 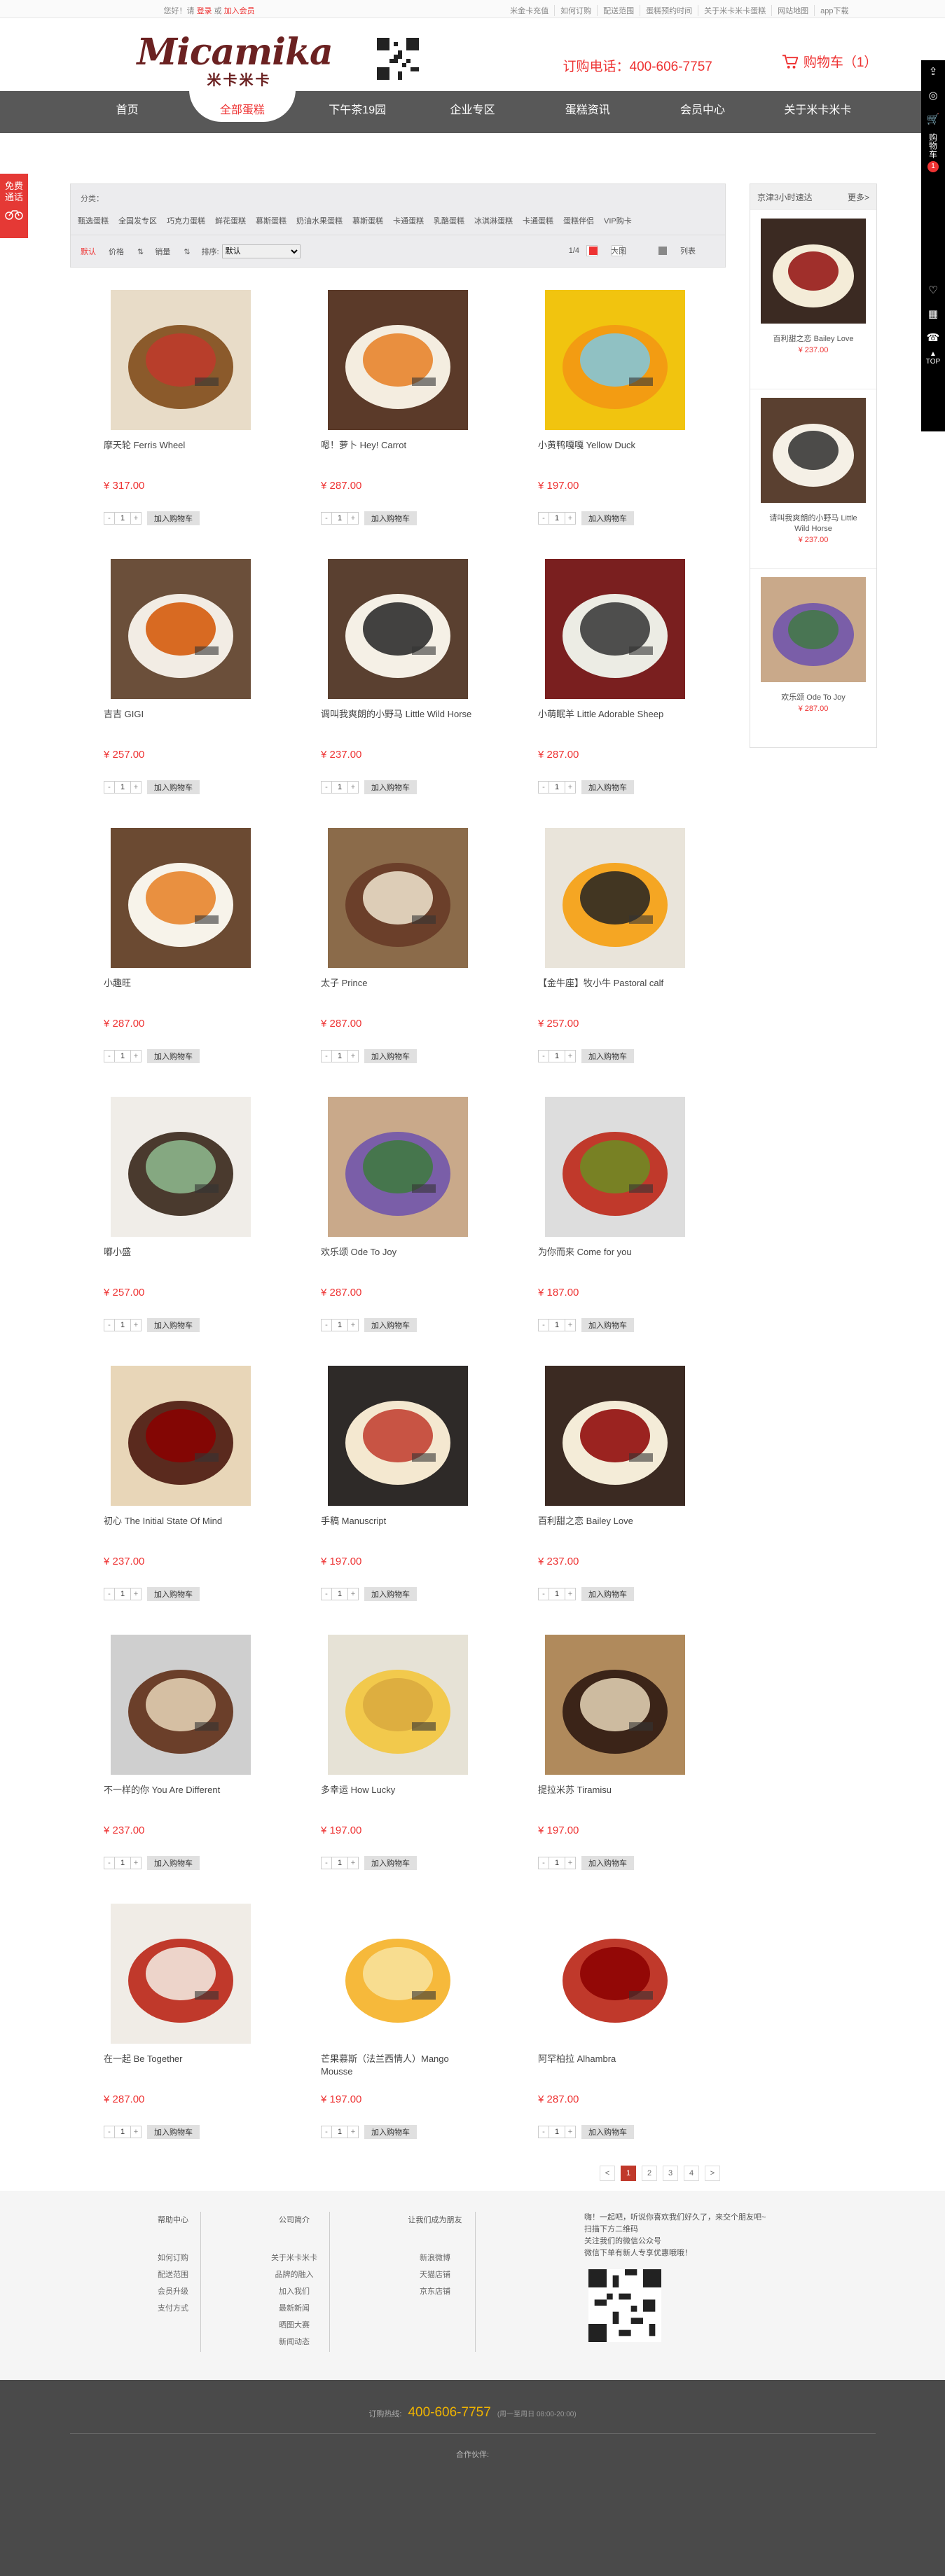 I want to click on favorite-icon: ♡, so click(x=933, y=291).